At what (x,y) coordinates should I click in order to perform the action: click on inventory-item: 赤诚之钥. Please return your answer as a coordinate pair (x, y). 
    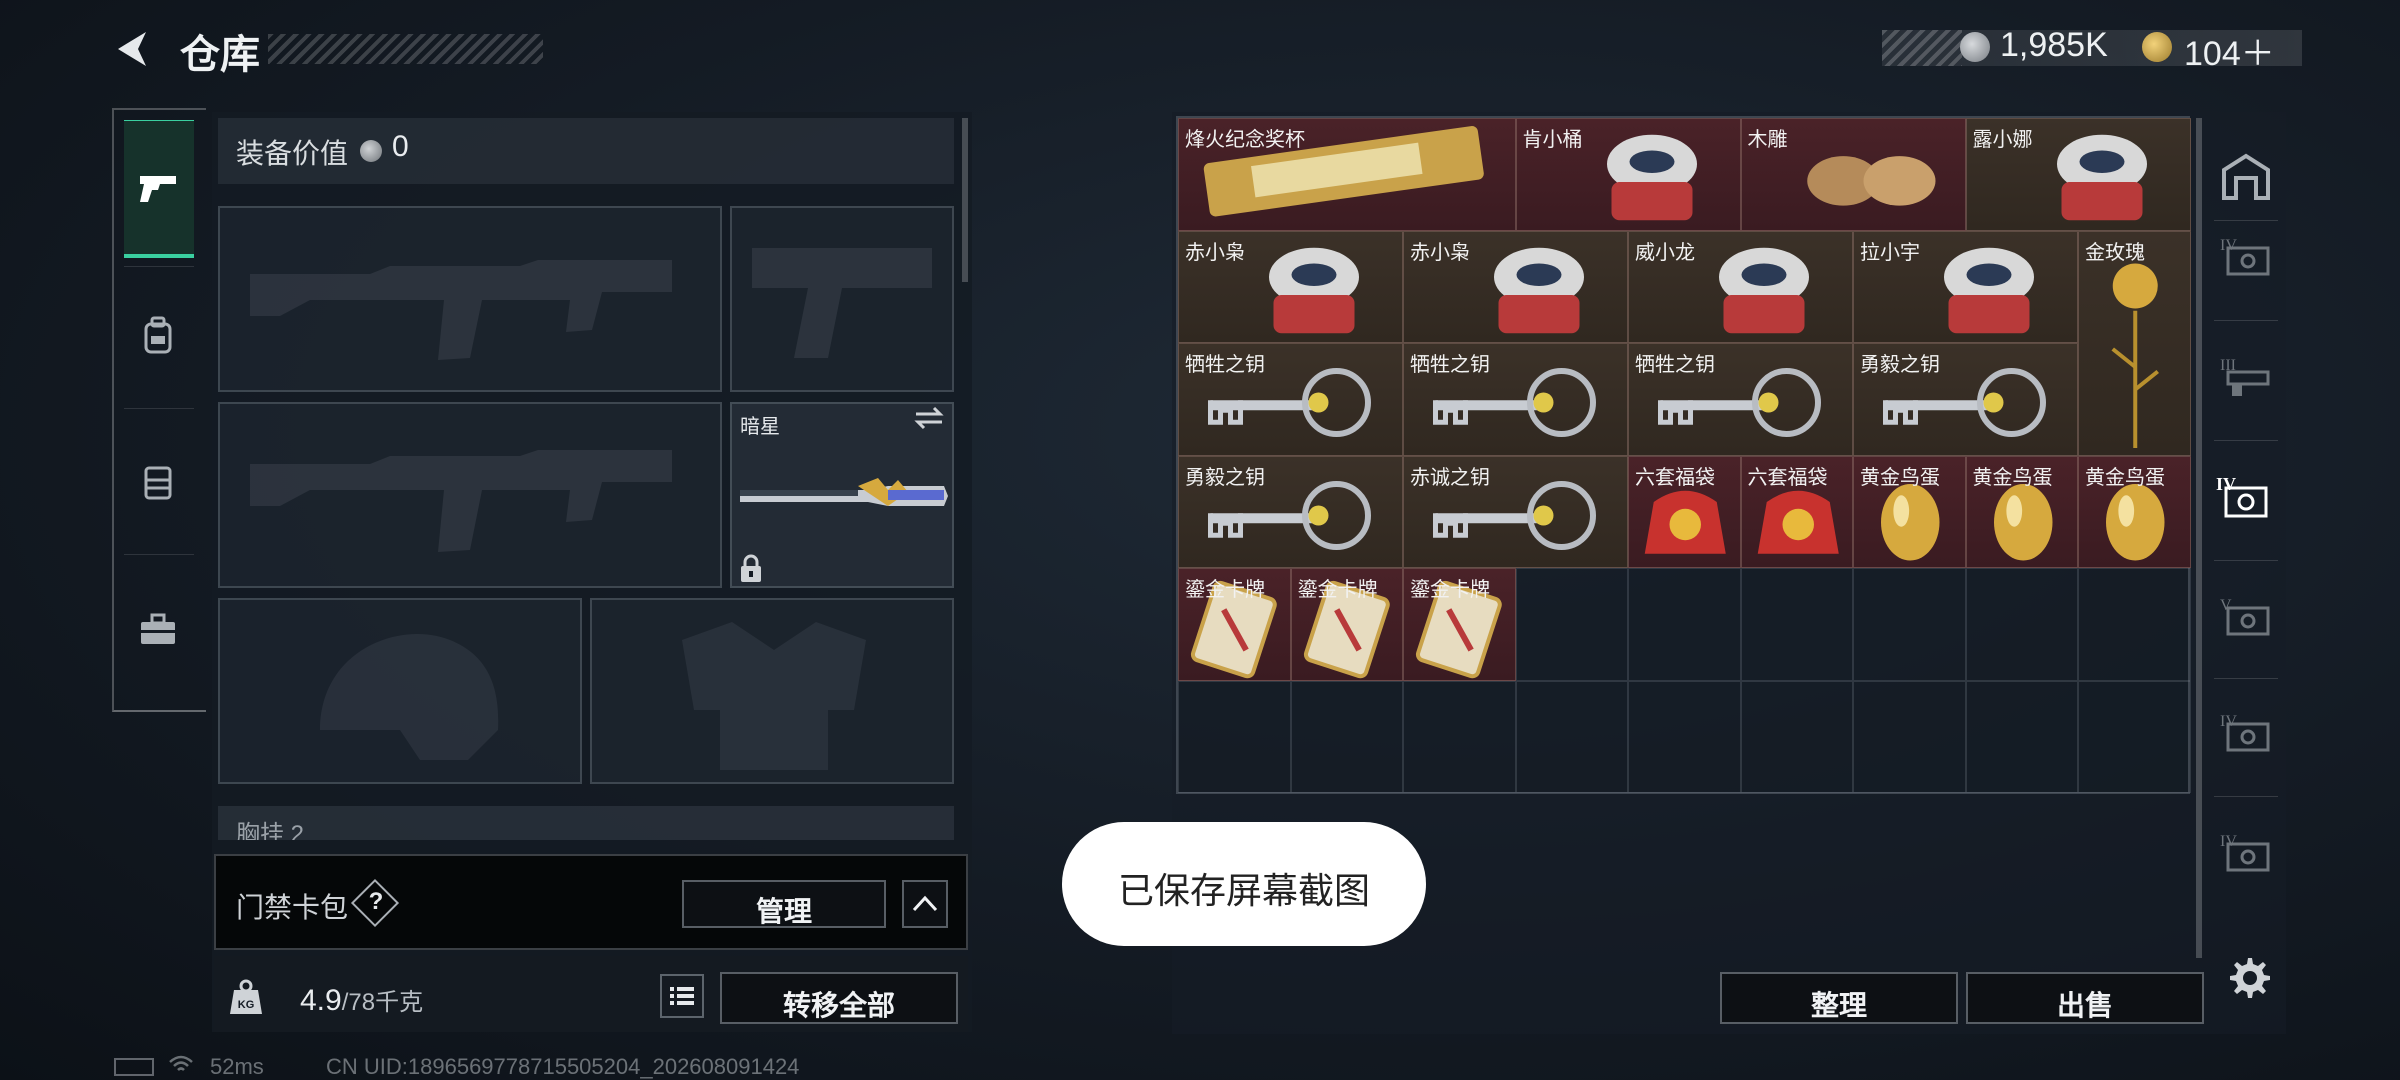
    Looking at the image, I should click on (1515, 511).